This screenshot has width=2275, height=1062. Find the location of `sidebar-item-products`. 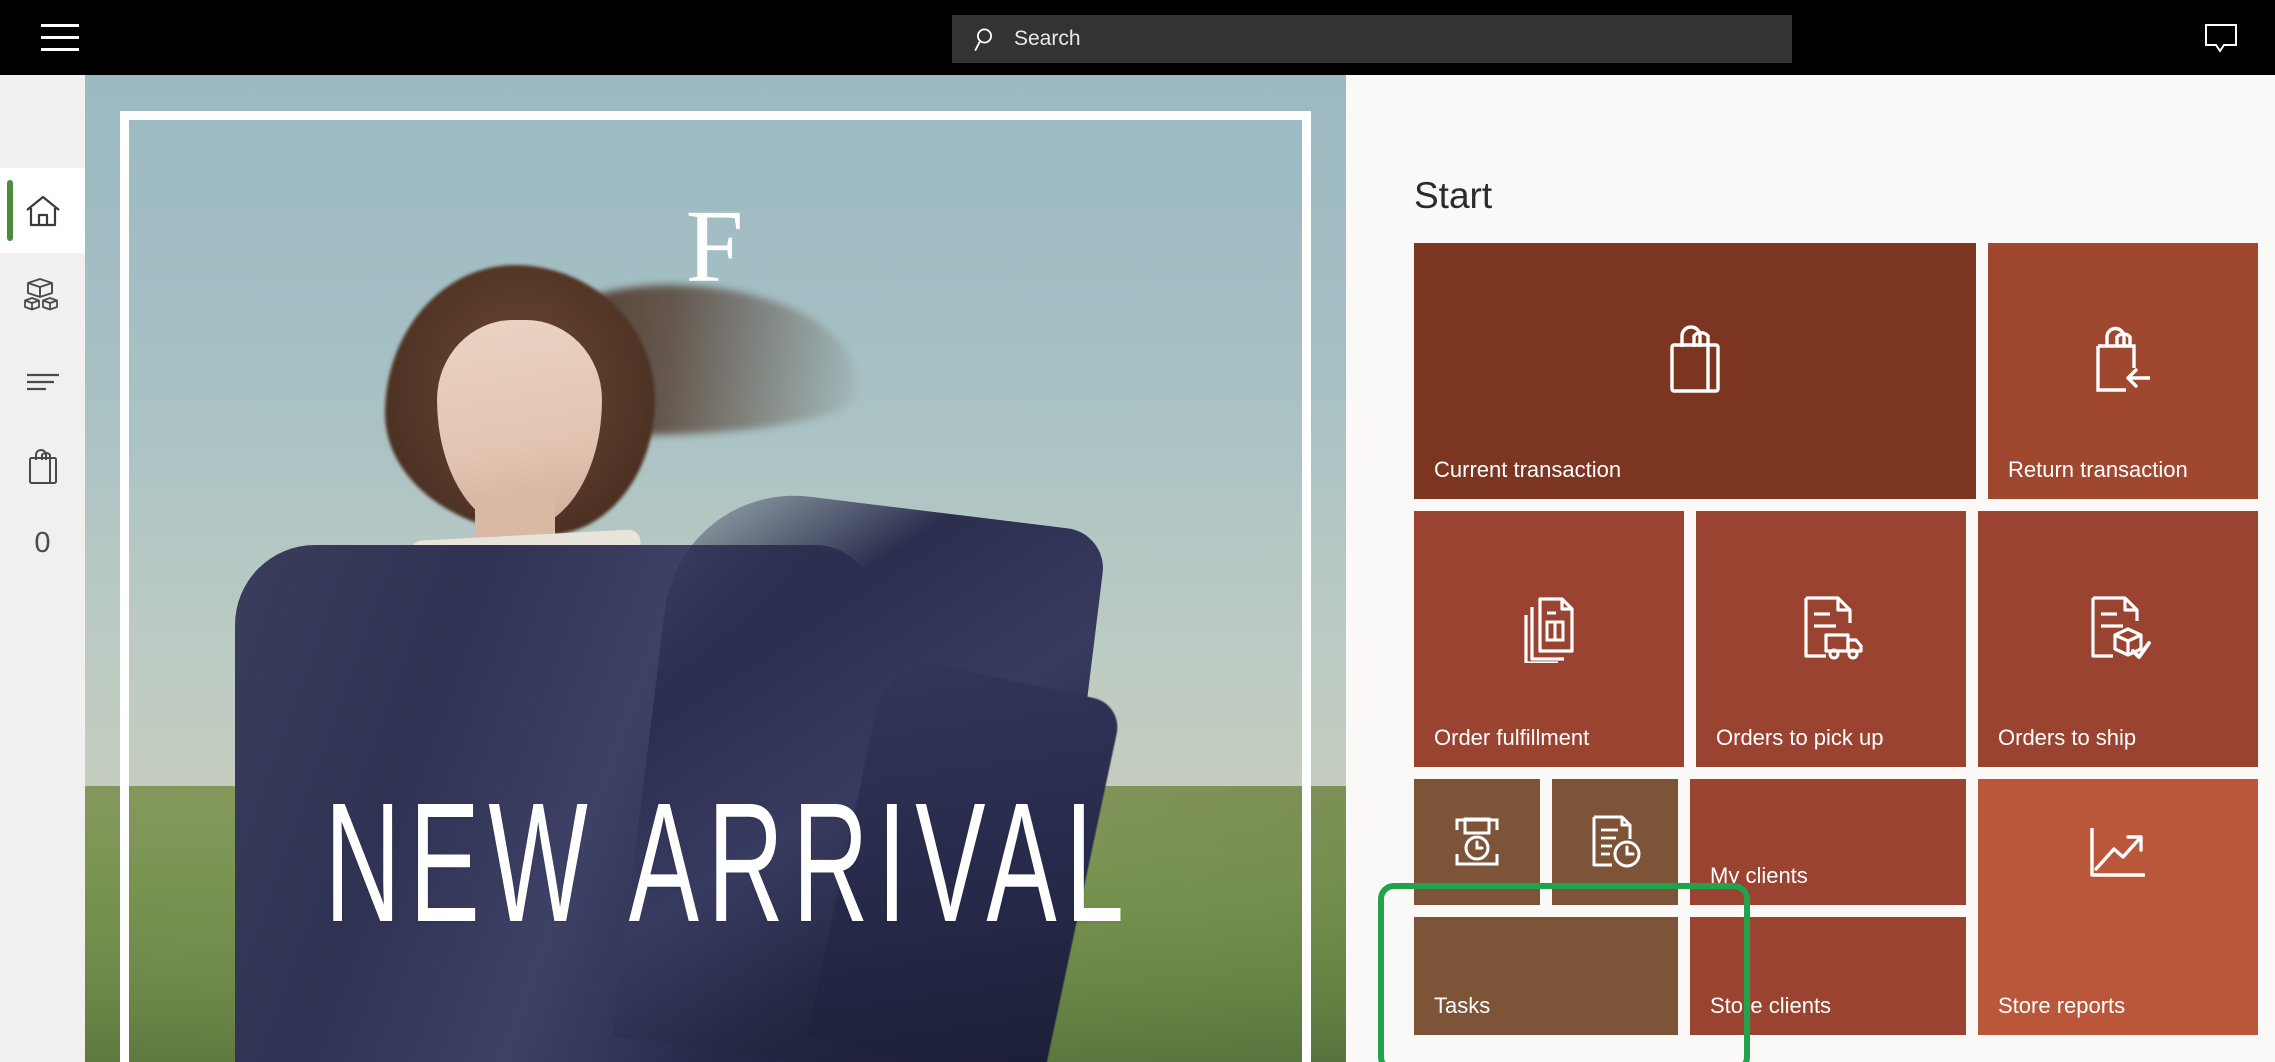

sidebar-item-products is located at coordinates (42, 295).